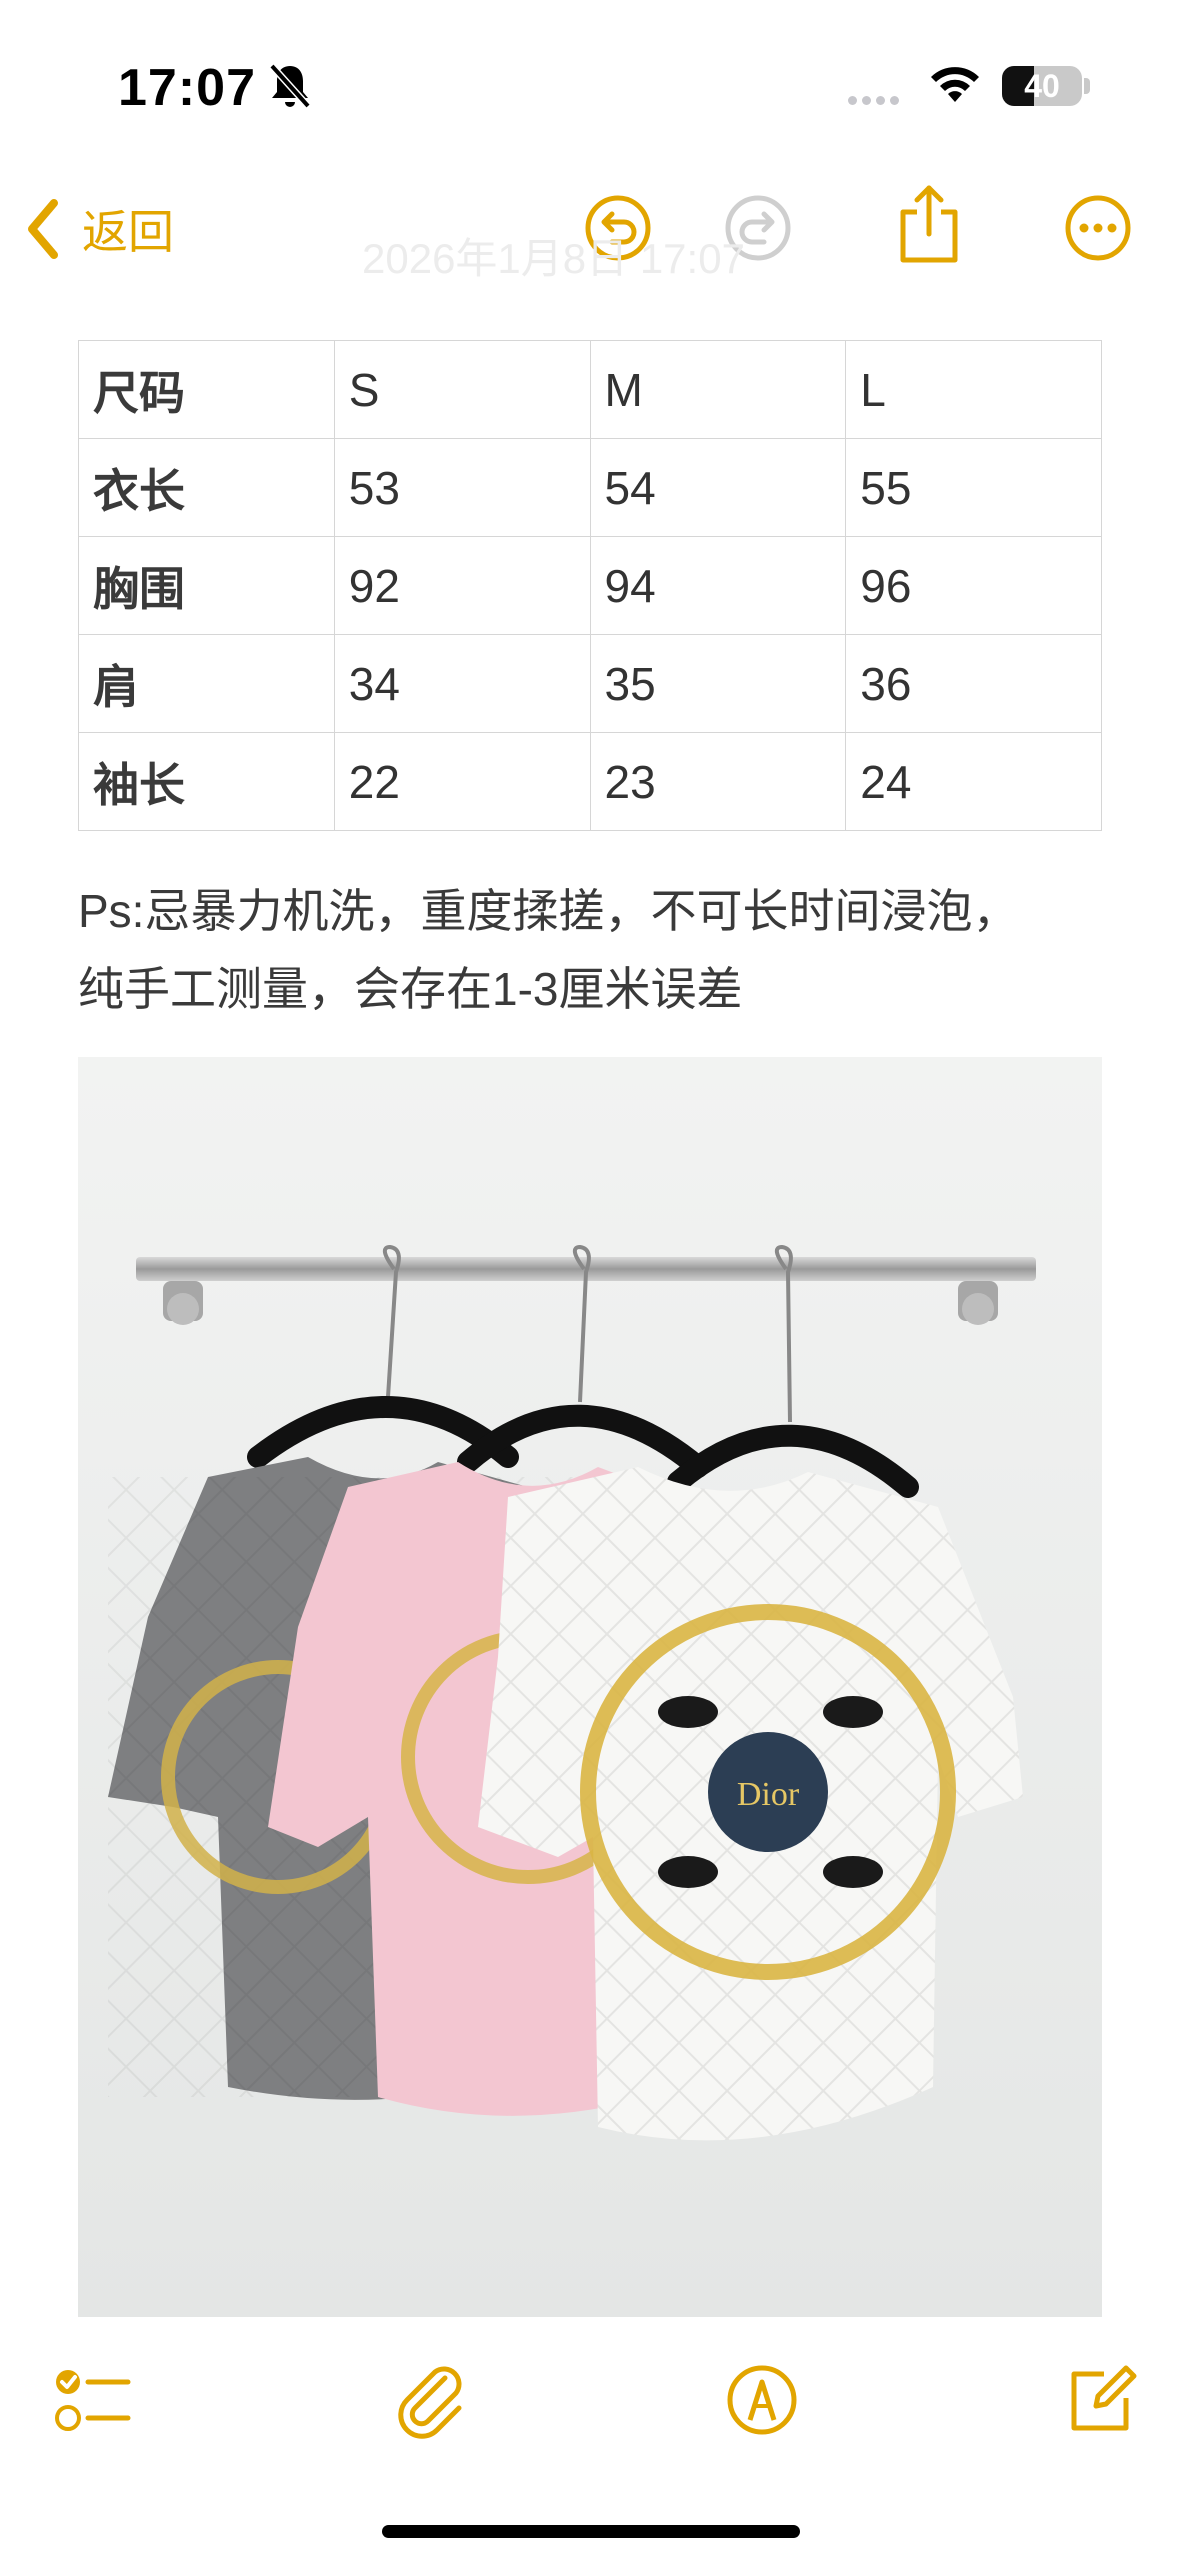  Describe the element at coordinates (591, 2531) in the screenshot. I see `home-indicator` at that location.